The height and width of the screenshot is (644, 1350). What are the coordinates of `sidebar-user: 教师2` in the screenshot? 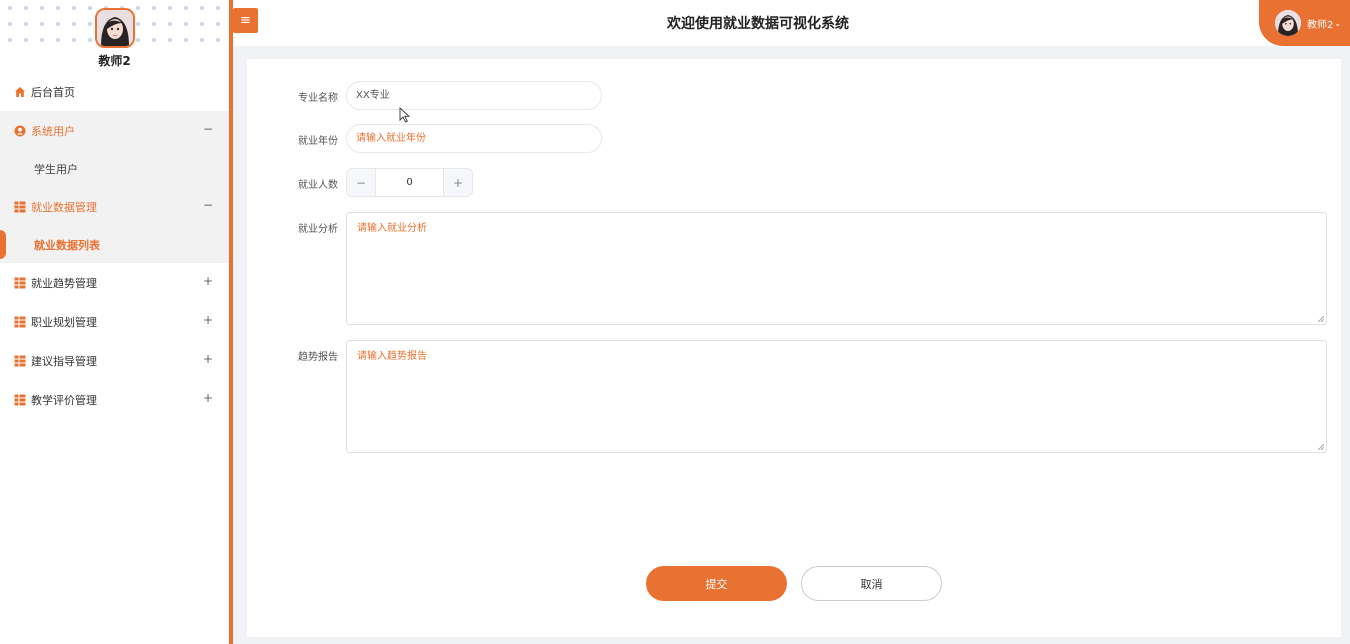 It's located at (114, 38).